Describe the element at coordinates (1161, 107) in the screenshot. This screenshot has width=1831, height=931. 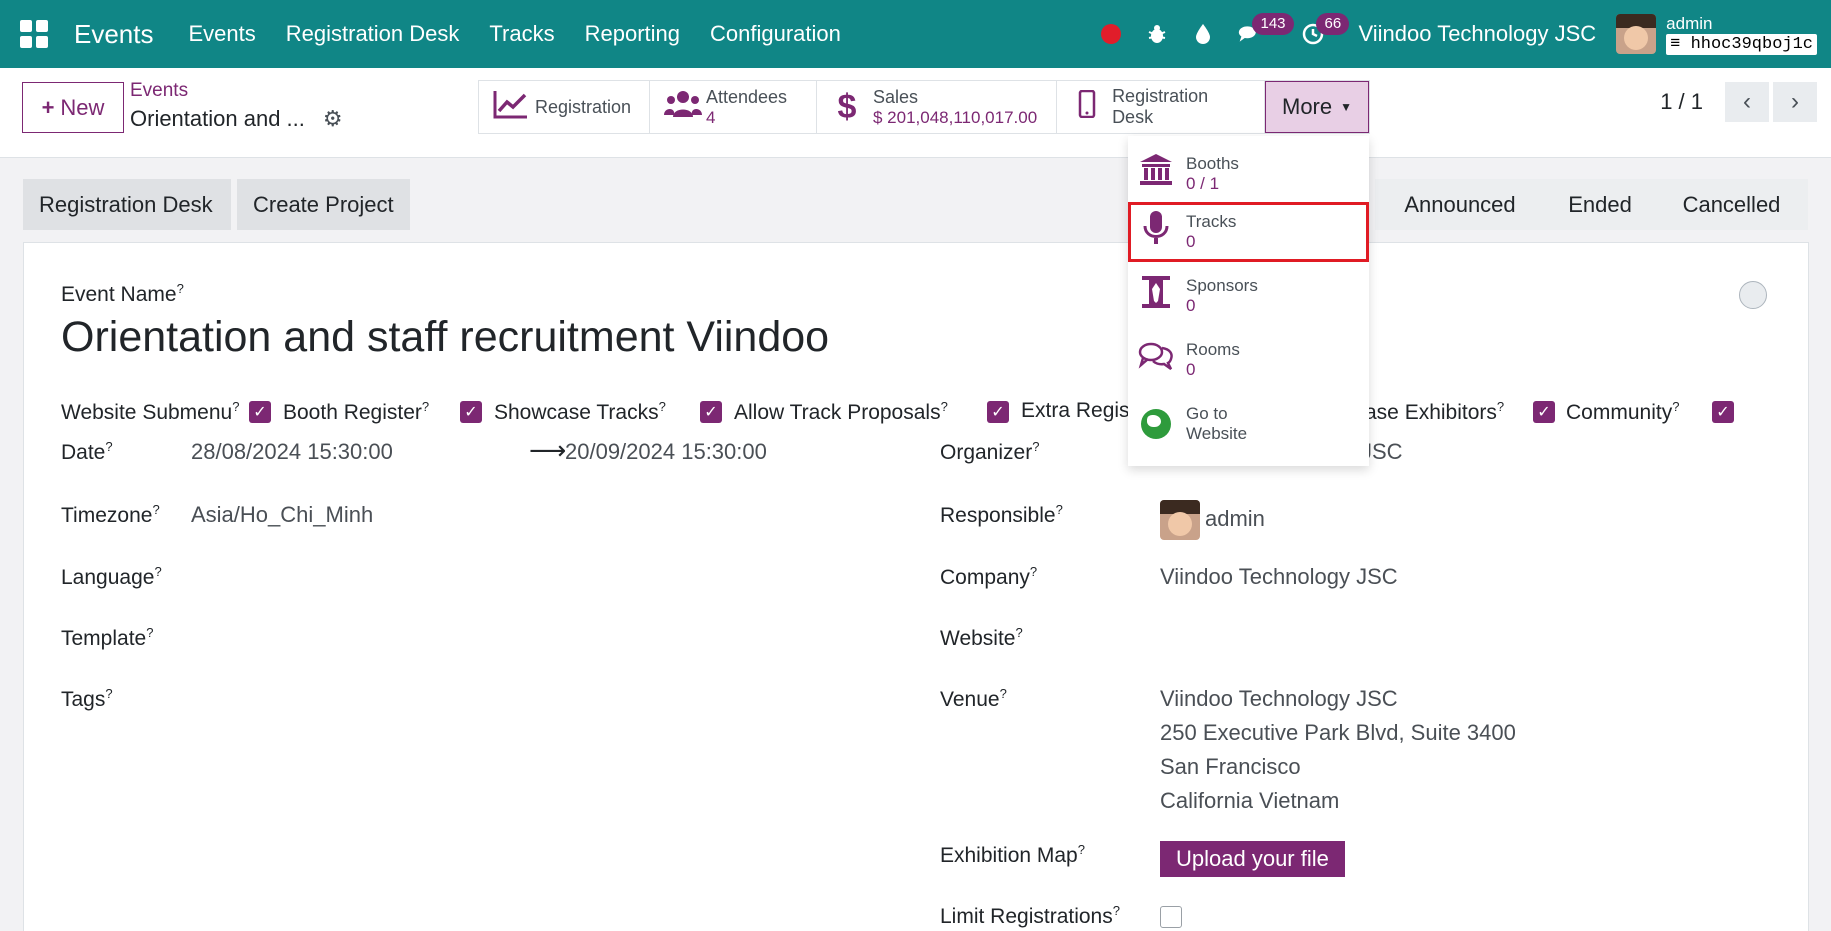
I see `registration-desk-smart-button: Registration Desk` at that location.